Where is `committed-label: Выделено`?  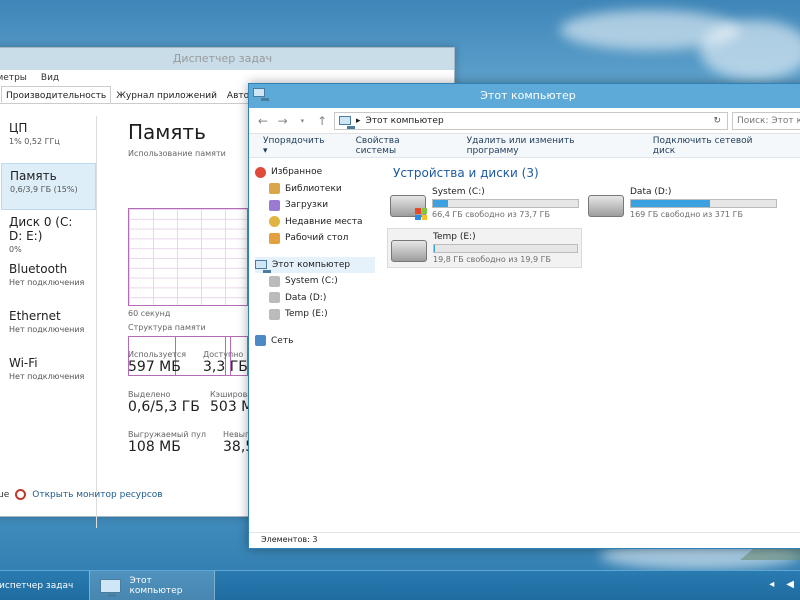
committed-label: Выделено is located at coordinates (149, 394).